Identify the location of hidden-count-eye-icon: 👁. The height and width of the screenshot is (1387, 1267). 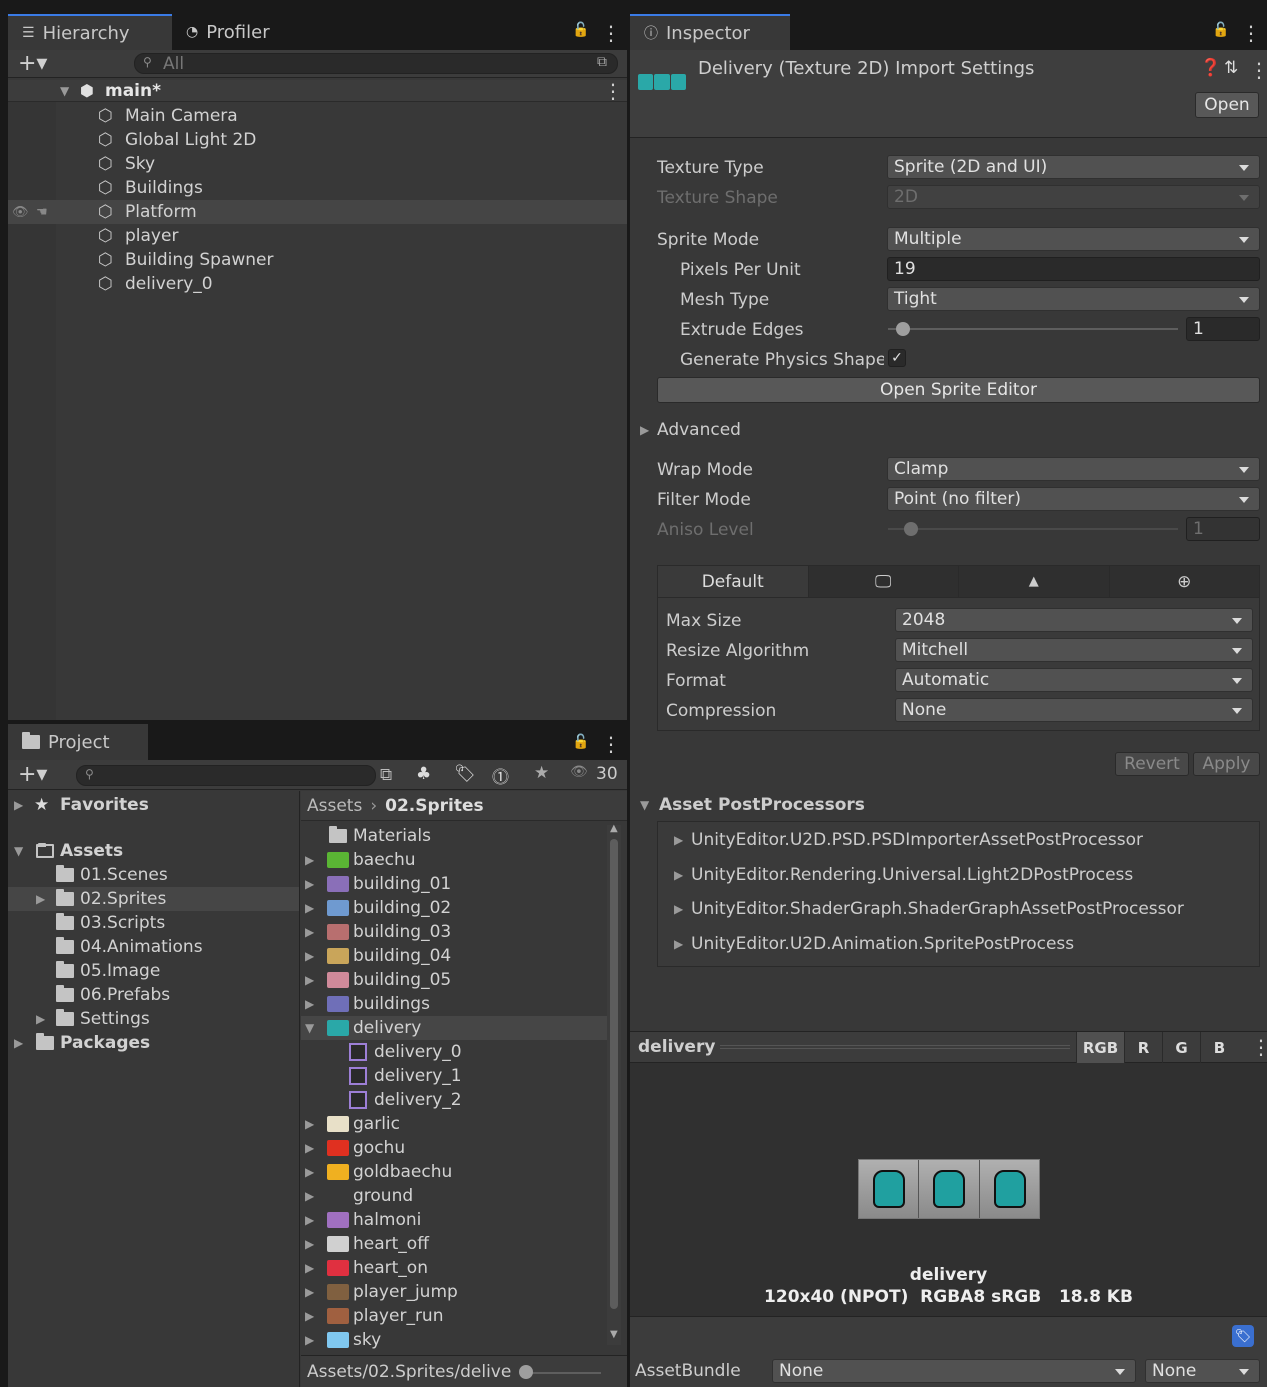
(579, 772).